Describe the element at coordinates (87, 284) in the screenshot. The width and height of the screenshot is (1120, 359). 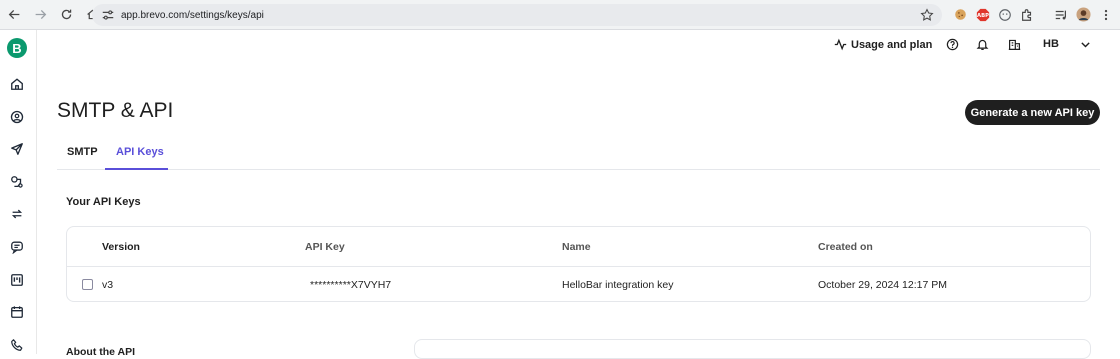
I see `row-select-checkbox` at that location.